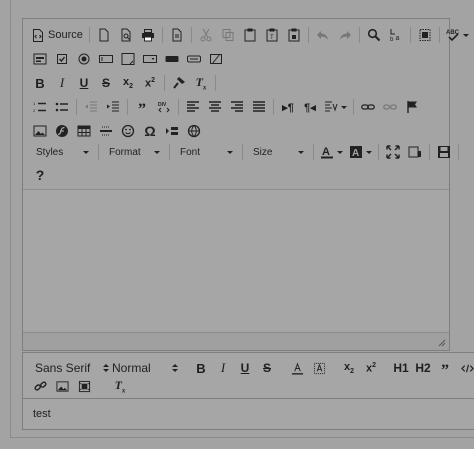 The width and height of the screenshot is (474, 449). Describe the element at coordinates (194, 59) in the screenshot. I see `image-button-icon` at that location.